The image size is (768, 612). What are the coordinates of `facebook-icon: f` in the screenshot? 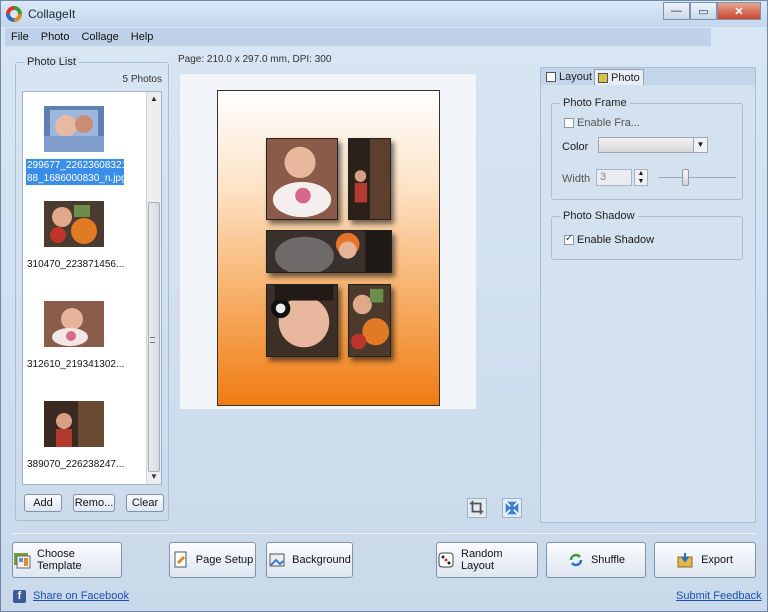 It's located at (19, 596).